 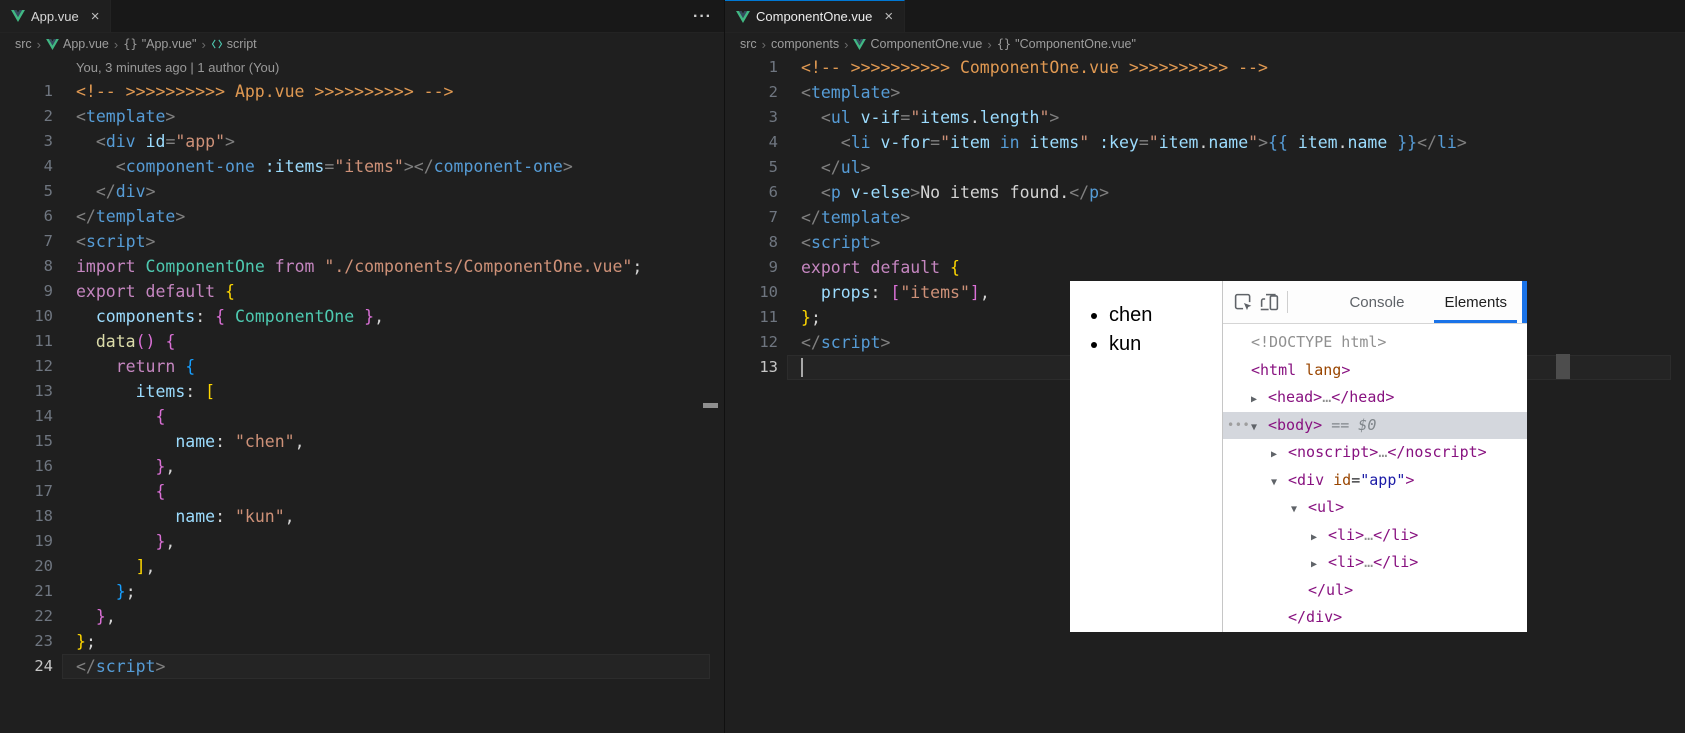 I want to click on dom-tree-node: ••• ▼ <body> == $0, so click(x=1375, y=426).